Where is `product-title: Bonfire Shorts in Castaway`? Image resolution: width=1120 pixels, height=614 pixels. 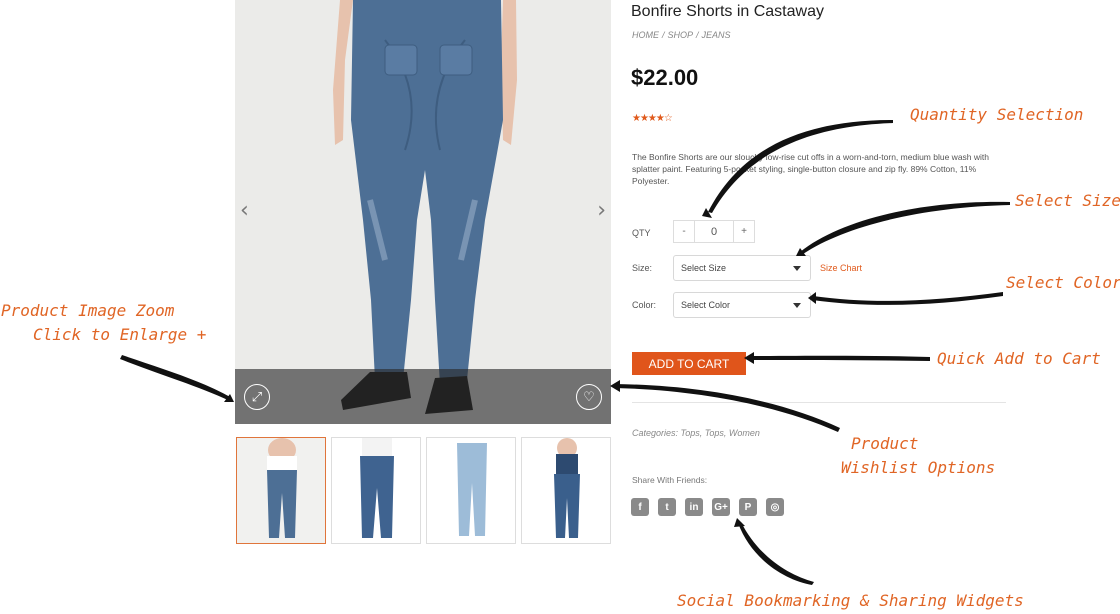 product-title: Bonfire Shorts in Castaway is located at coordinates (727, 11).